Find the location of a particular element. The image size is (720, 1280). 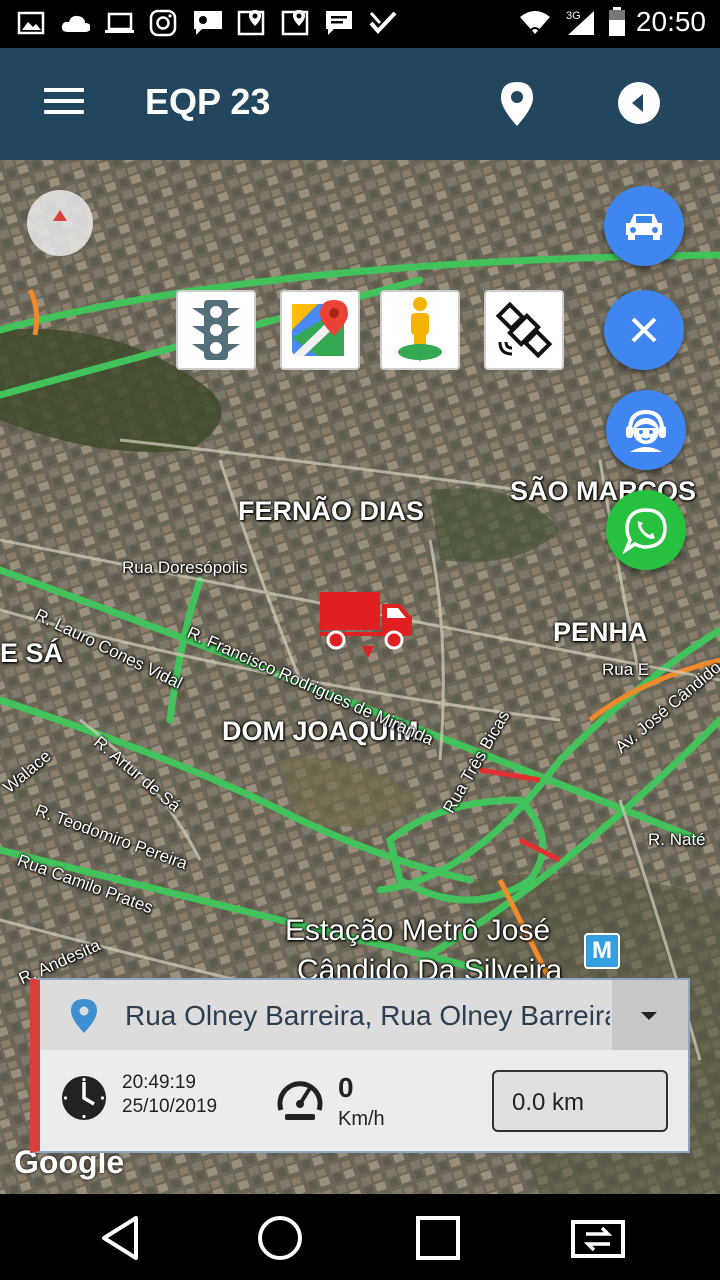

back-button is located at coordinates (639, 103).